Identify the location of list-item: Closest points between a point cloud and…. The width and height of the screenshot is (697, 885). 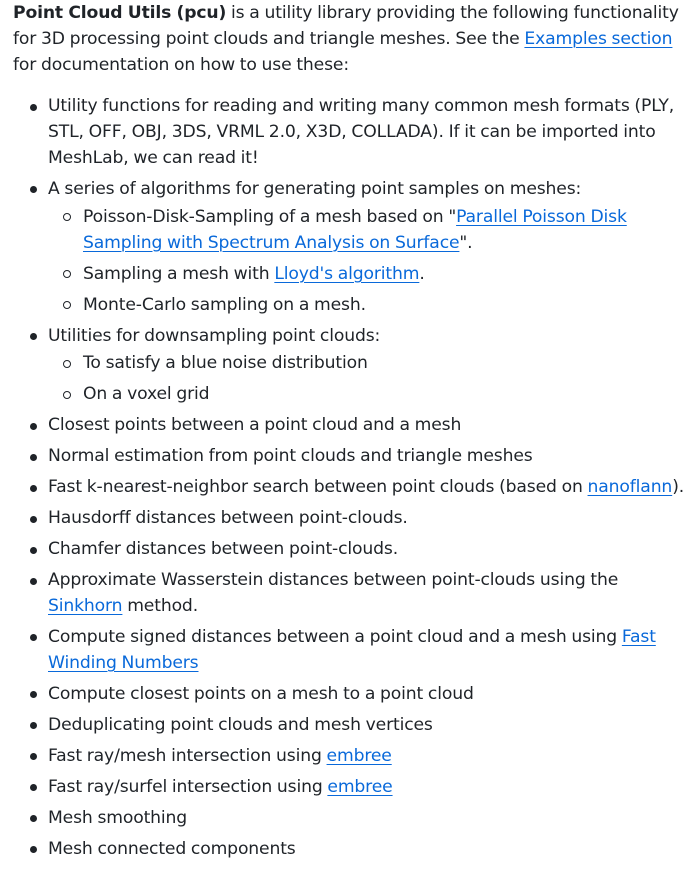
(349, 426).